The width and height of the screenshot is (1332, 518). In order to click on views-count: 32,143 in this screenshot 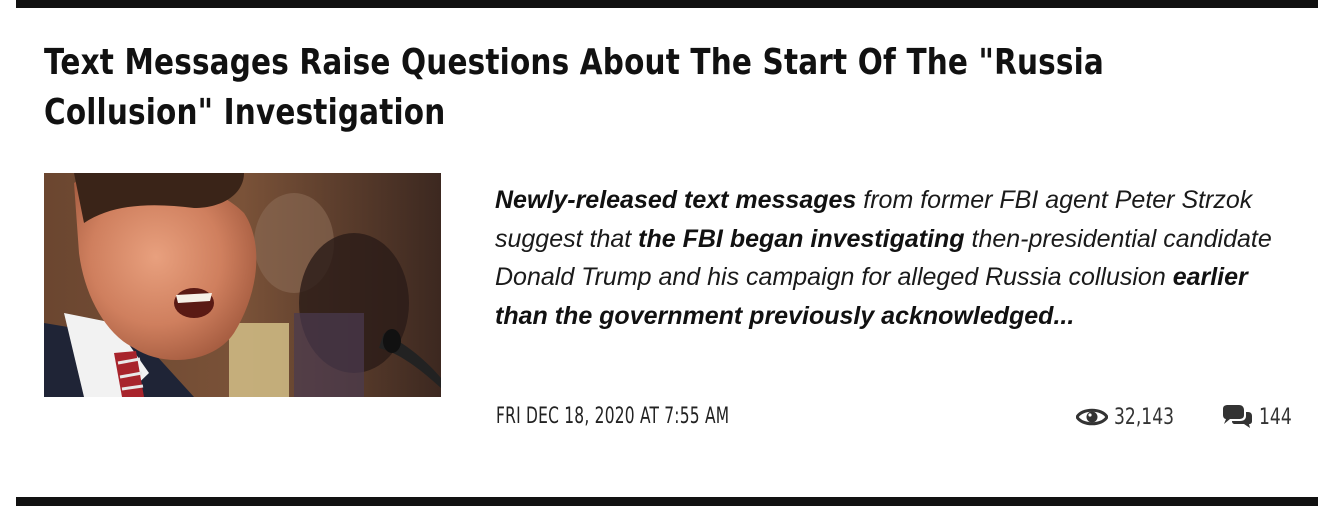, I will do `click(1144, 417)`.